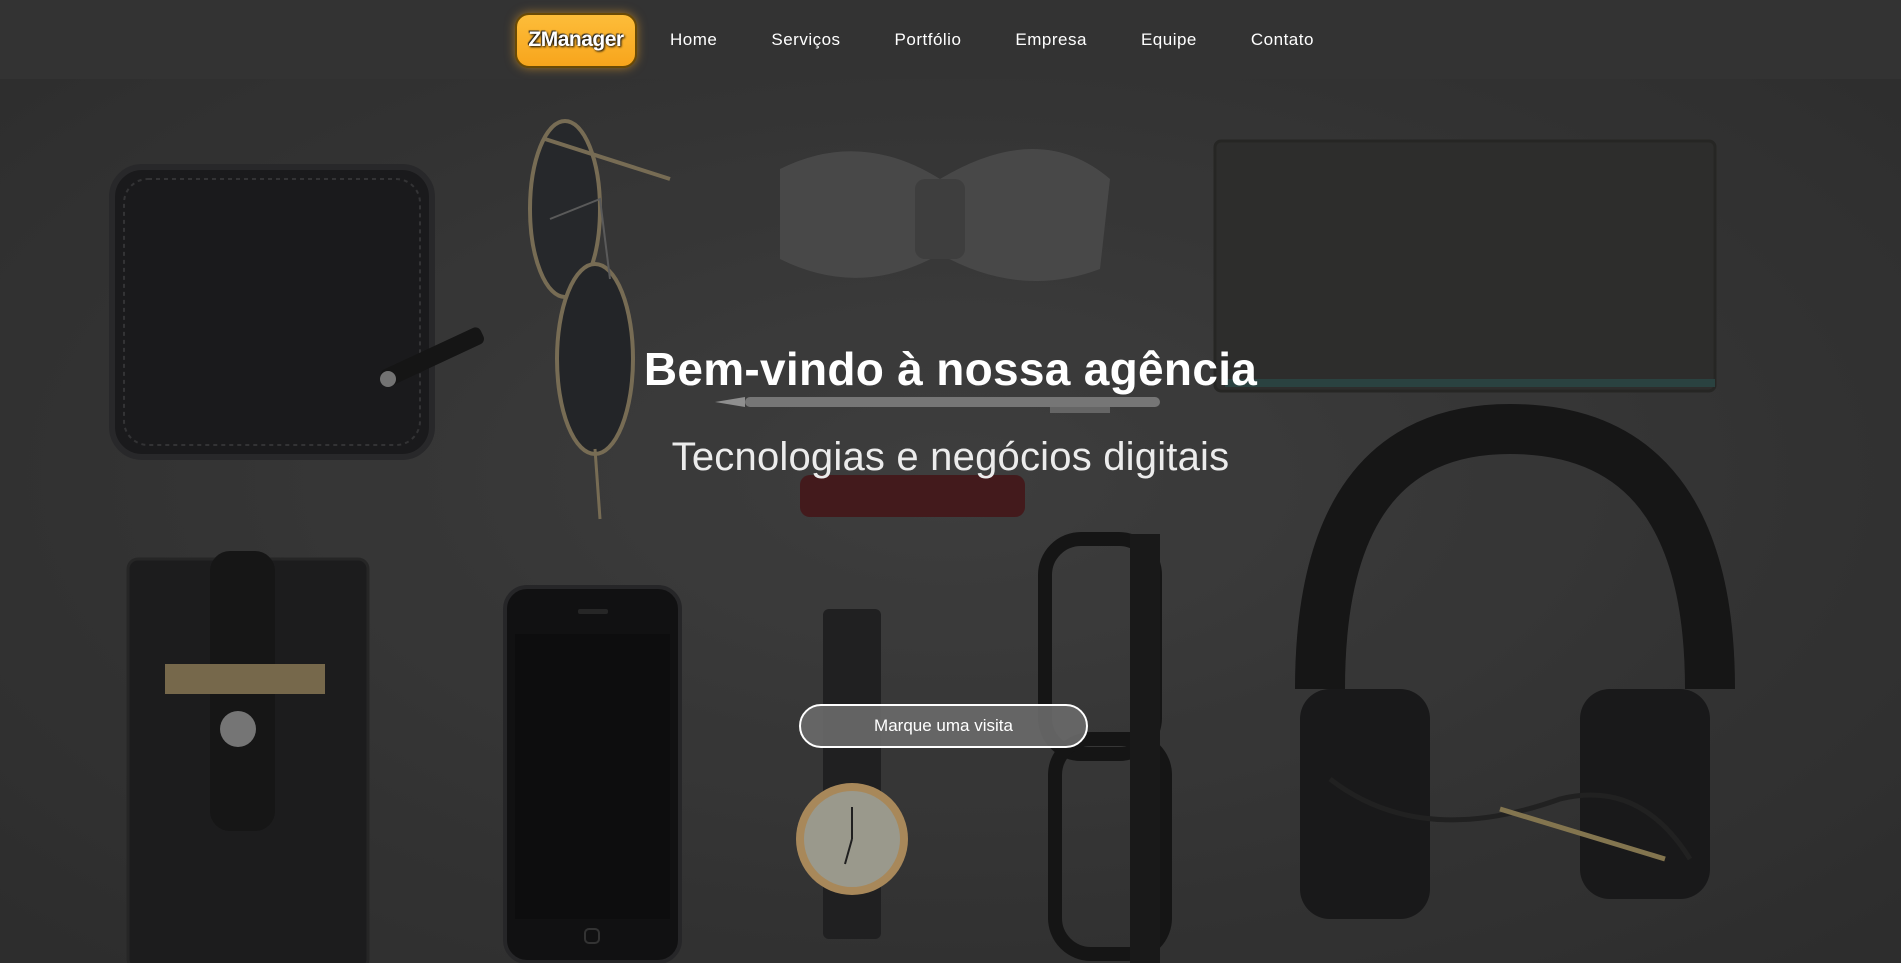 Image resolution: width=1901 pixels, height=963 pixels. What do you see at coordinates (1169, 40) in the screenshot?
I see `nav-link-equipe: Equipe` at bounding box center [1169, 40].